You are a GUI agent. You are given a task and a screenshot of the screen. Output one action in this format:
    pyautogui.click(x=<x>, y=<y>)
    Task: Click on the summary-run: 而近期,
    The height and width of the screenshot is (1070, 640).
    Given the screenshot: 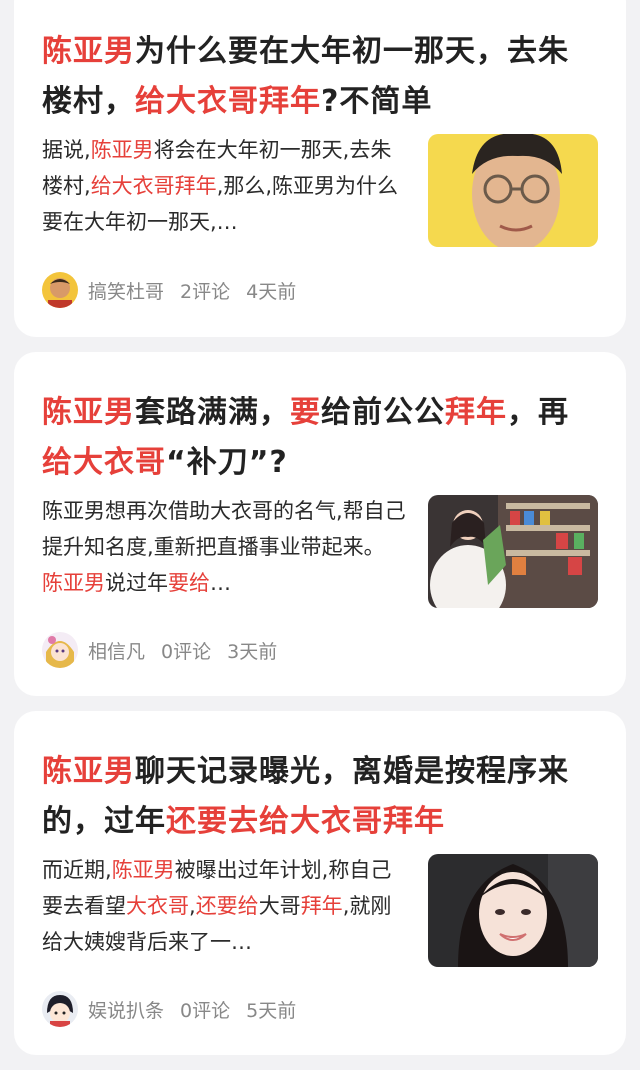 What is the action you would take?
    pyautogui.click(x=77, y=870)
    